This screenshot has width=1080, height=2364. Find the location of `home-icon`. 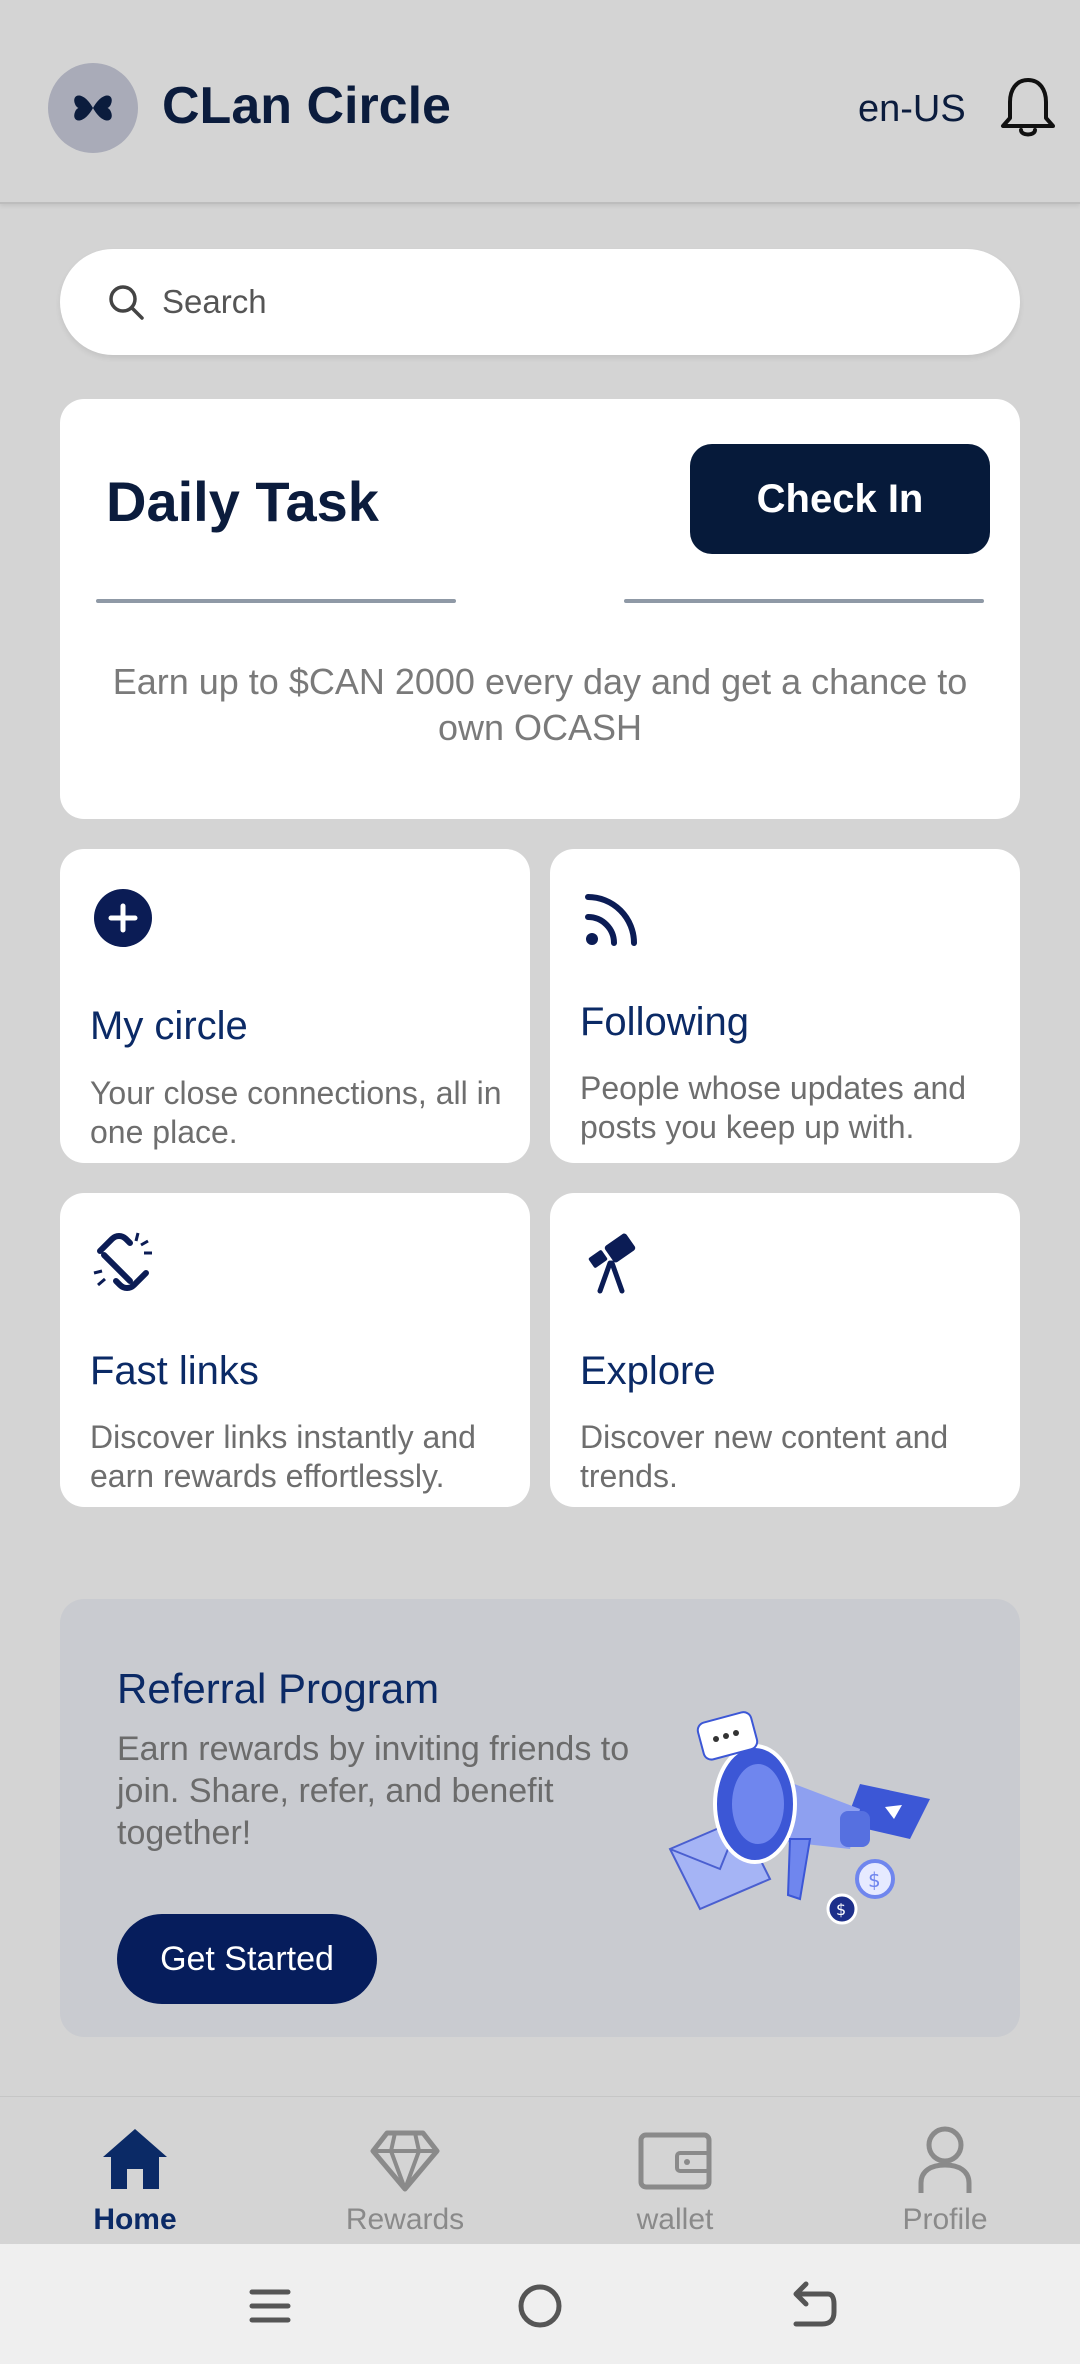

home-icon is located at coordinates (135, 2159).